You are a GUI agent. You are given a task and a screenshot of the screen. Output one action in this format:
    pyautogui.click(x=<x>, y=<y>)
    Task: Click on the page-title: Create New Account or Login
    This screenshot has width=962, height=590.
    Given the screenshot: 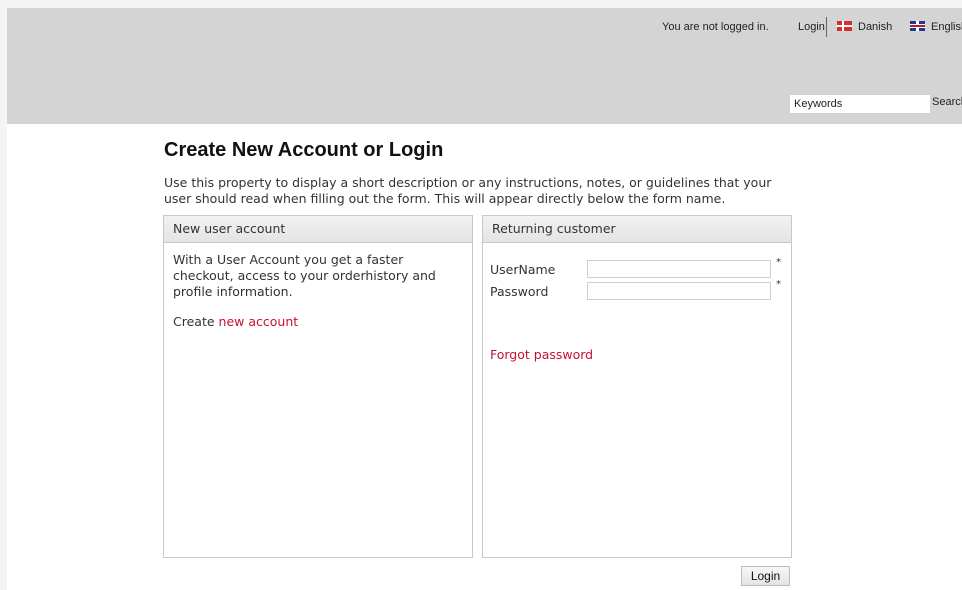 What is the action you would take?
    pyautogui.click(x=304, y=150)
    